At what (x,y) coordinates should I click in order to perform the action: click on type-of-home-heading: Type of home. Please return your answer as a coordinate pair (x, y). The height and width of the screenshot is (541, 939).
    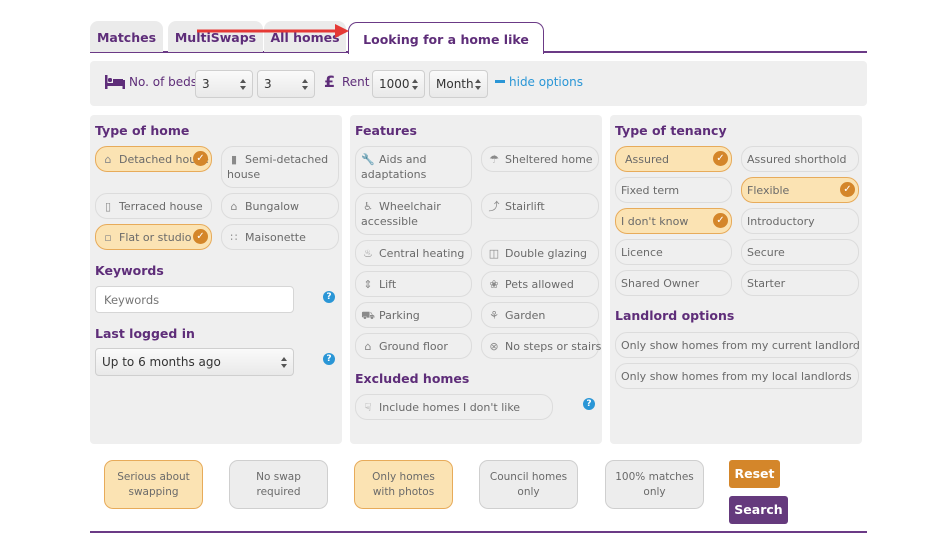
    Looking at the image, I should click on (142, 130).